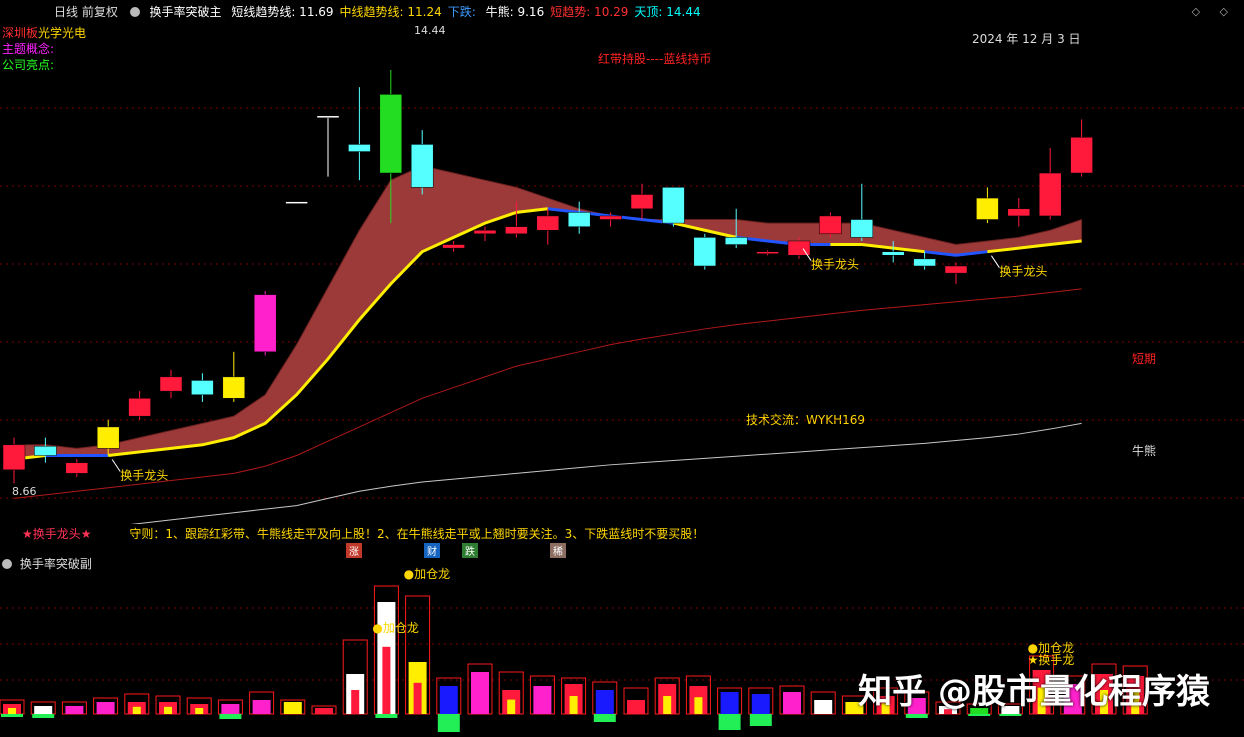 This screenshot has height=737, width=1244. Describe the element at coordinates (463, 12) in the screenshot. I see `header-value-2: 下跌:` at that location.